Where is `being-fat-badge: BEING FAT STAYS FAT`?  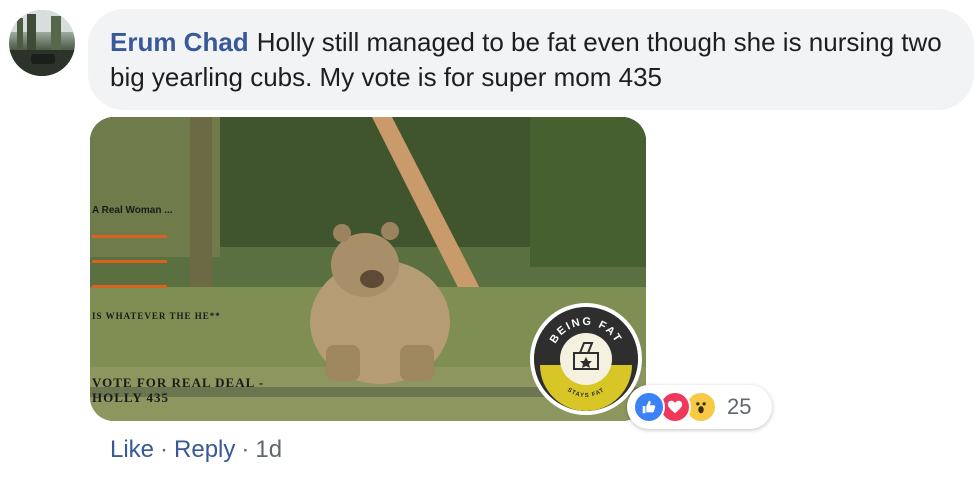 being-fat-badge: BEING FAT STAYS FAT is located at coordinates (586, 359).